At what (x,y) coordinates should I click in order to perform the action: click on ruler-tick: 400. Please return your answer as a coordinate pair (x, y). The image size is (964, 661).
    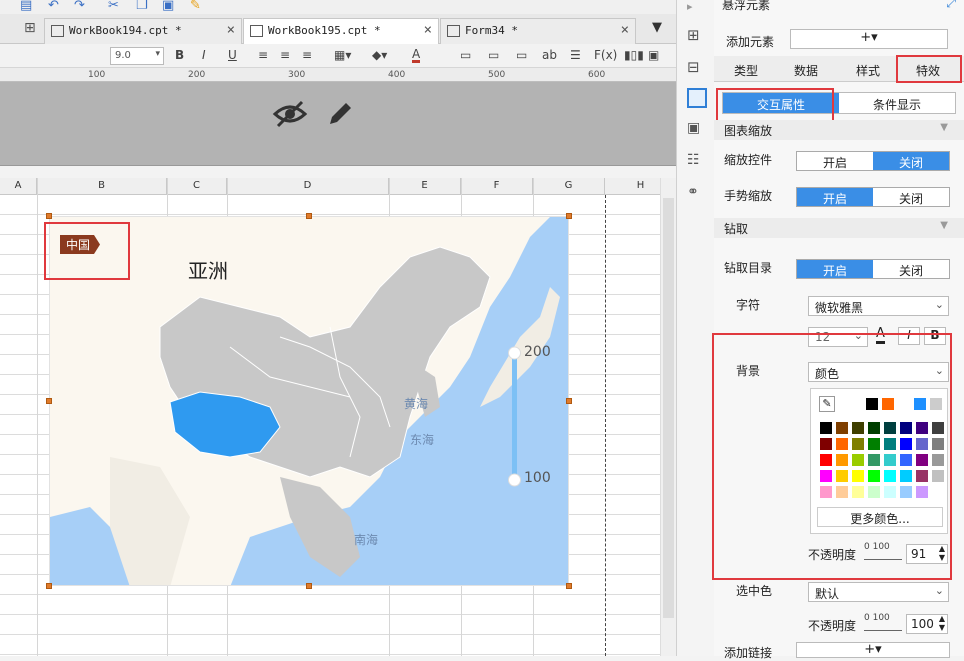
    Looking at the image, I should click on (397, 75).